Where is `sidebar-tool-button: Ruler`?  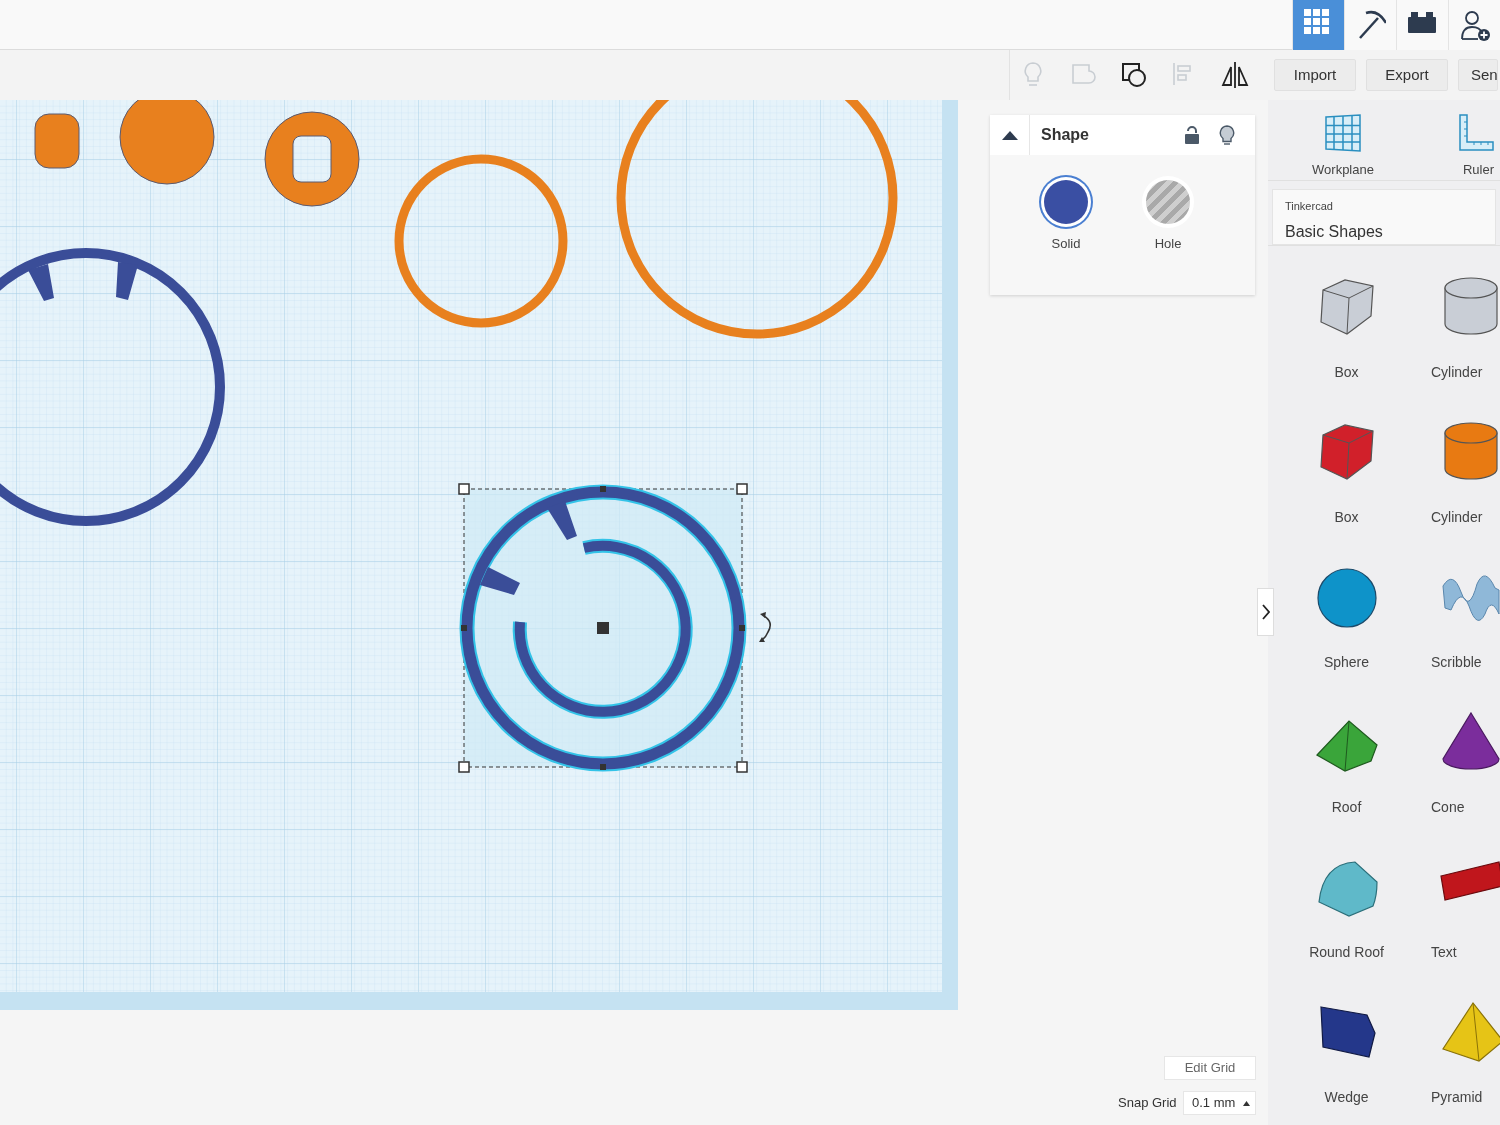
sidebar-tool-button: Ruler is located at coordinates (1459, 140).